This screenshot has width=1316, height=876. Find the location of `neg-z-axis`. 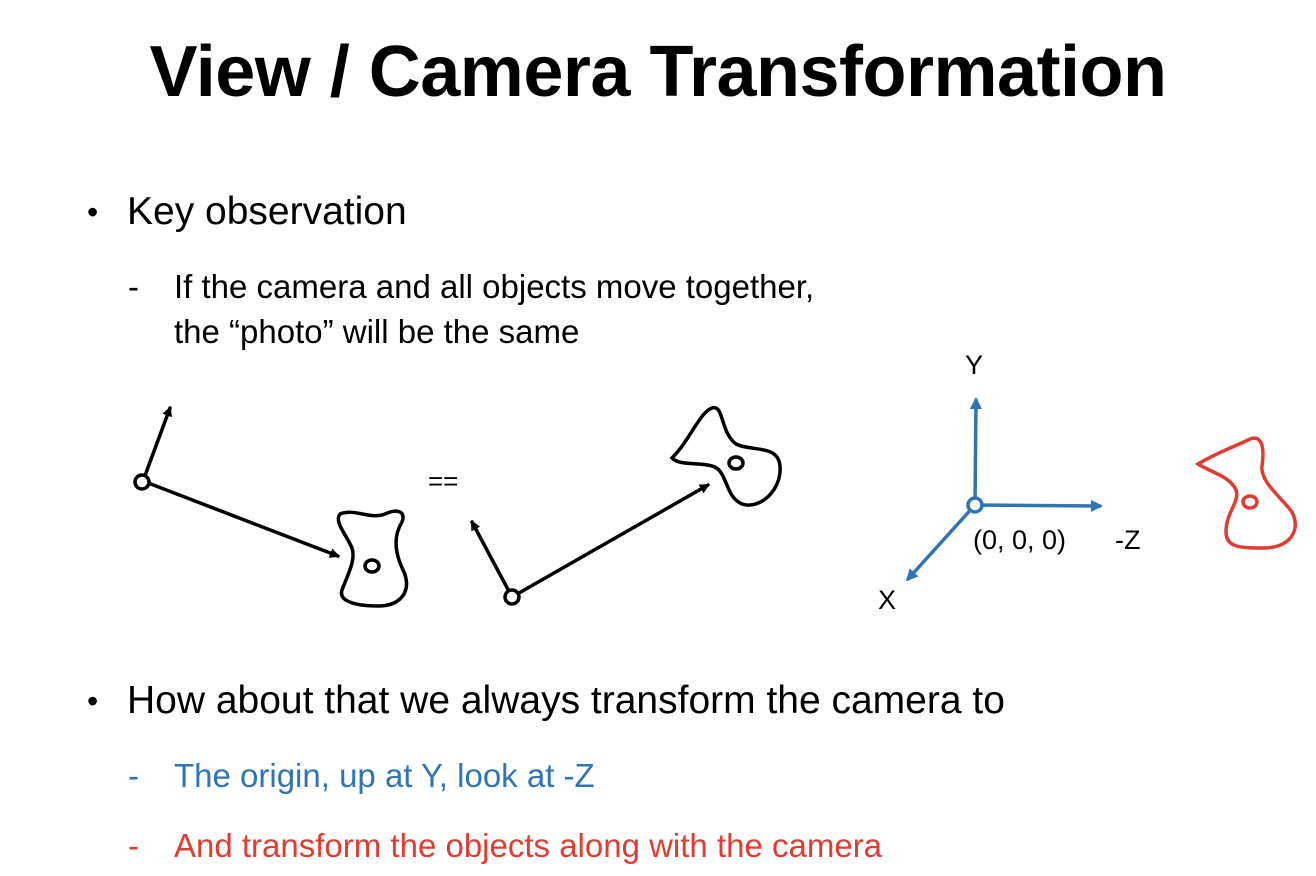

neg-z-axis is located at coordinates (1038, 505).